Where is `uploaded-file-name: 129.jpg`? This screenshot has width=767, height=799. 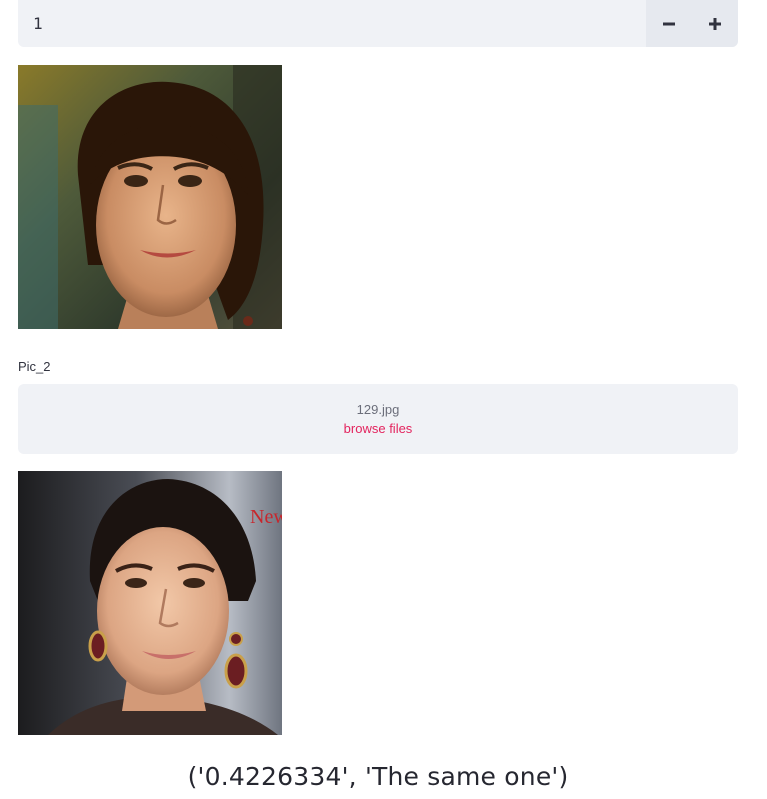
uploaded-file-name: 129.jpg is located at coordinates (378, 409).